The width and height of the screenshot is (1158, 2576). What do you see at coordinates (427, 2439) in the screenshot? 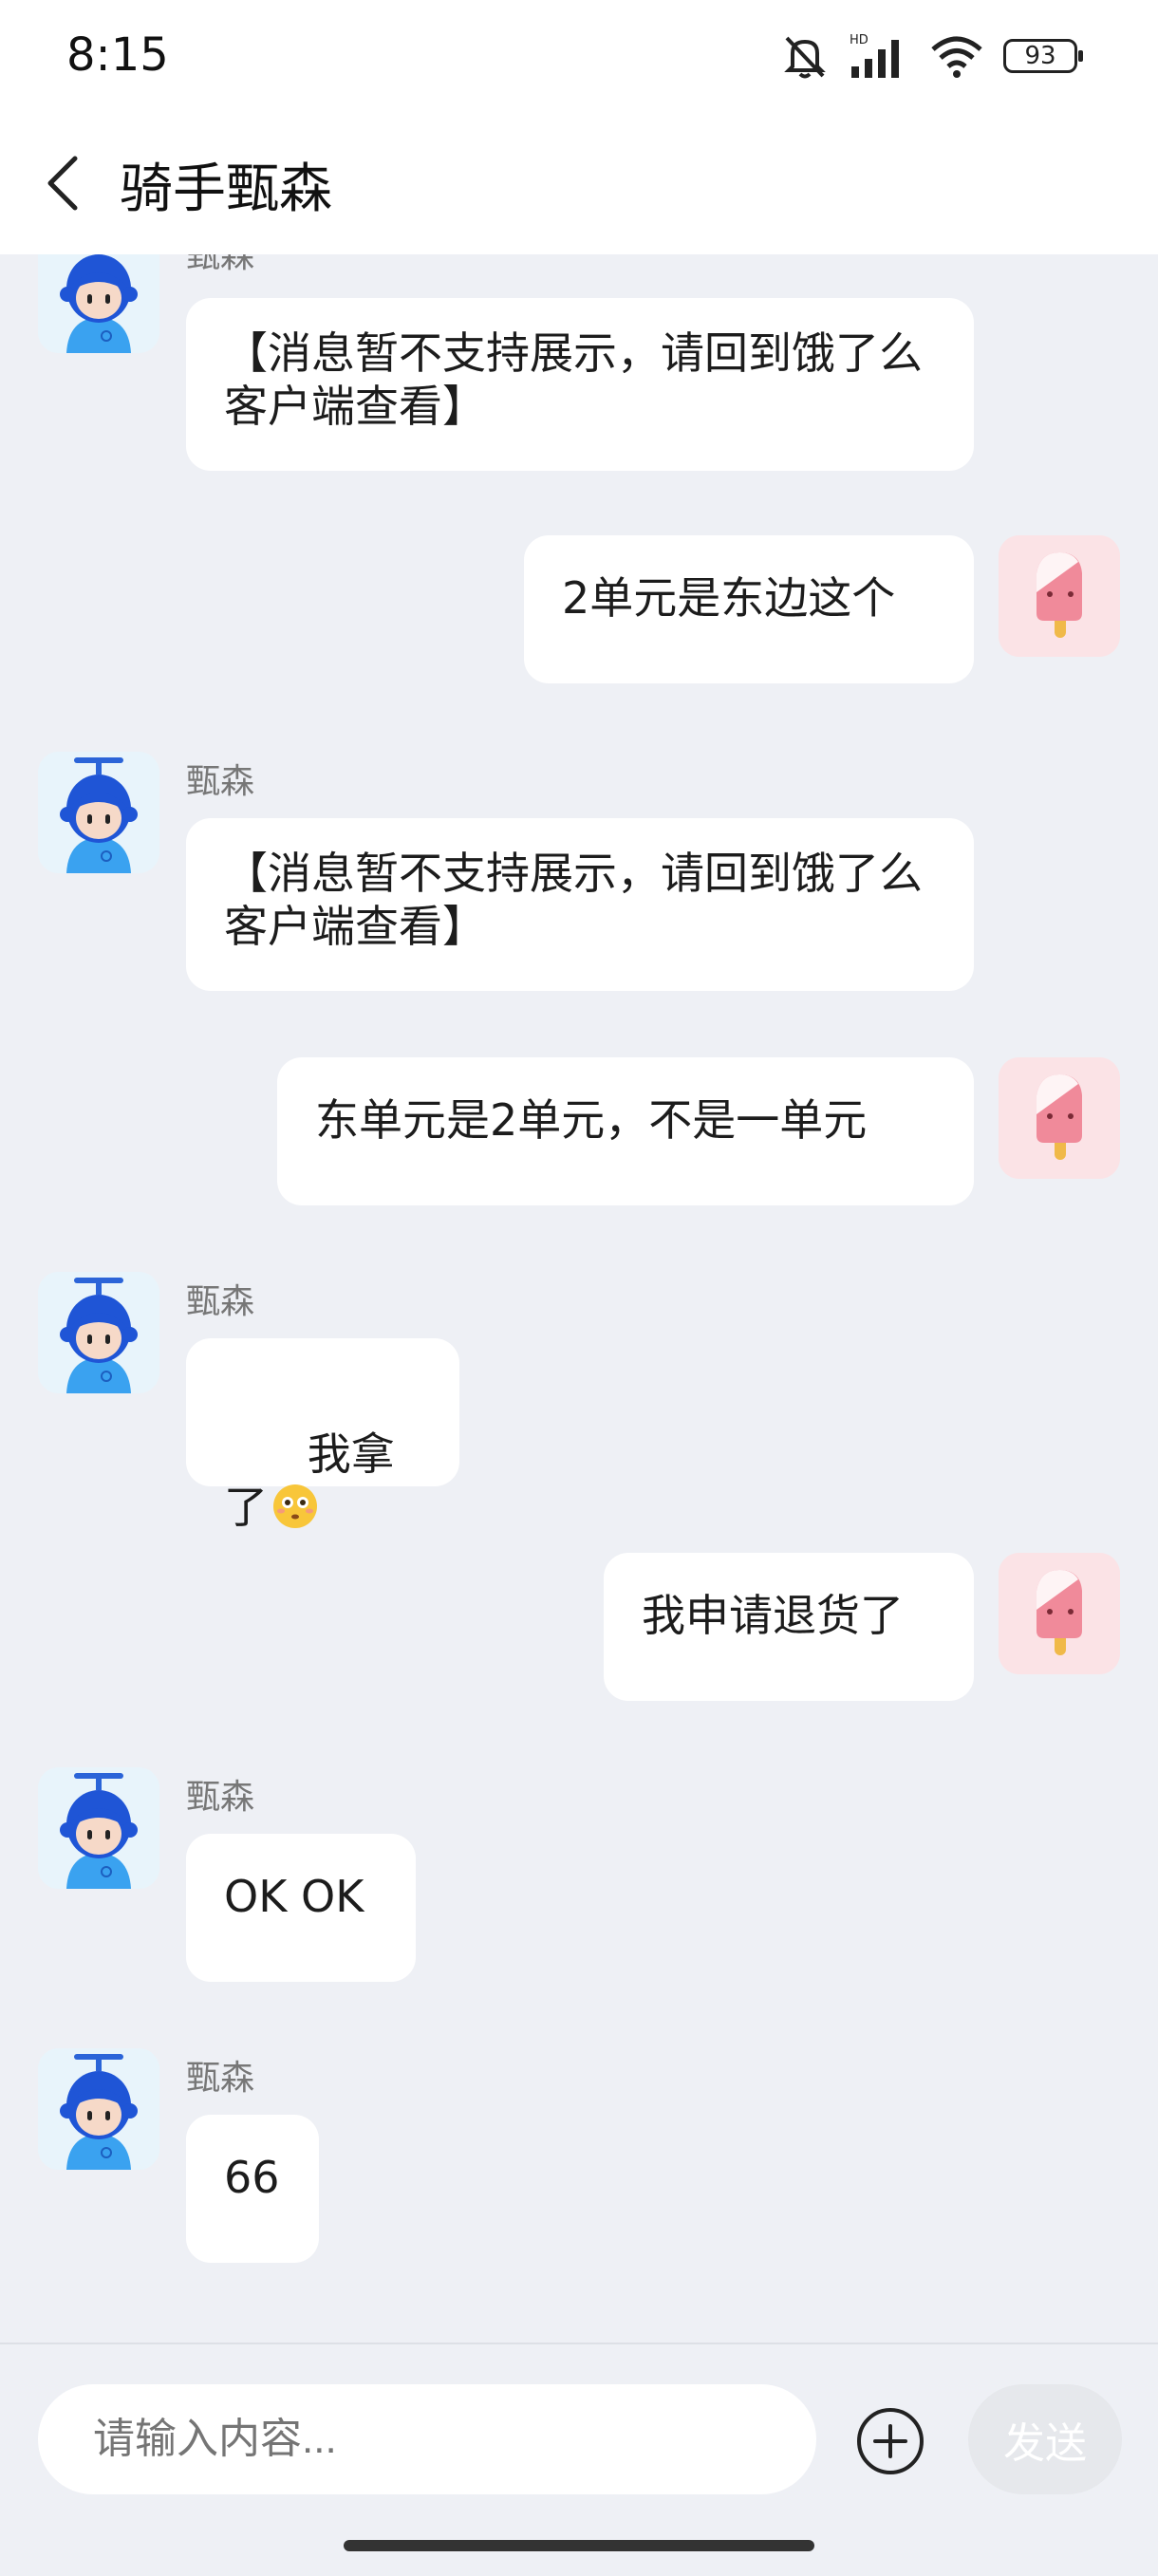
I see `message-input` at bounding box center [427, 2439].